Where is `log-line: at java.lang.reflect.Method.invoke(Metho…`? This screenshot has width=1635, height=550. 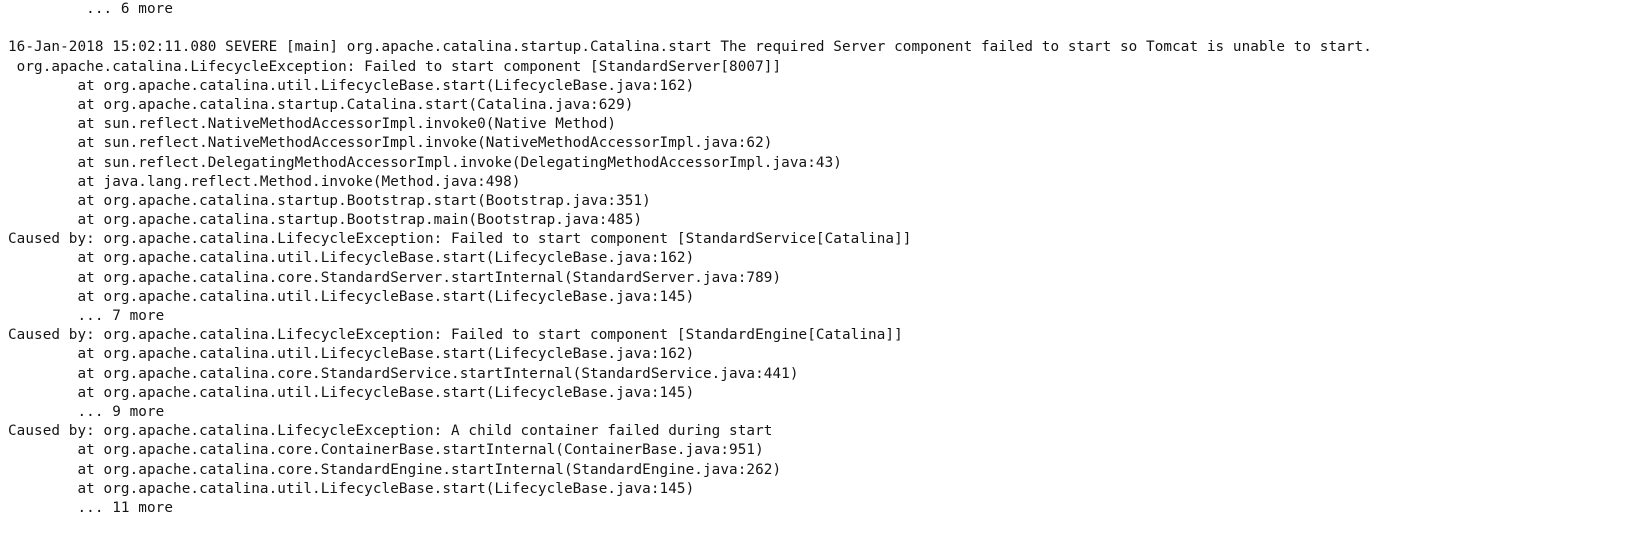
log-line: at java.lang.reflect.Method.invoke(Metho… is located at coordinates (264, 181).